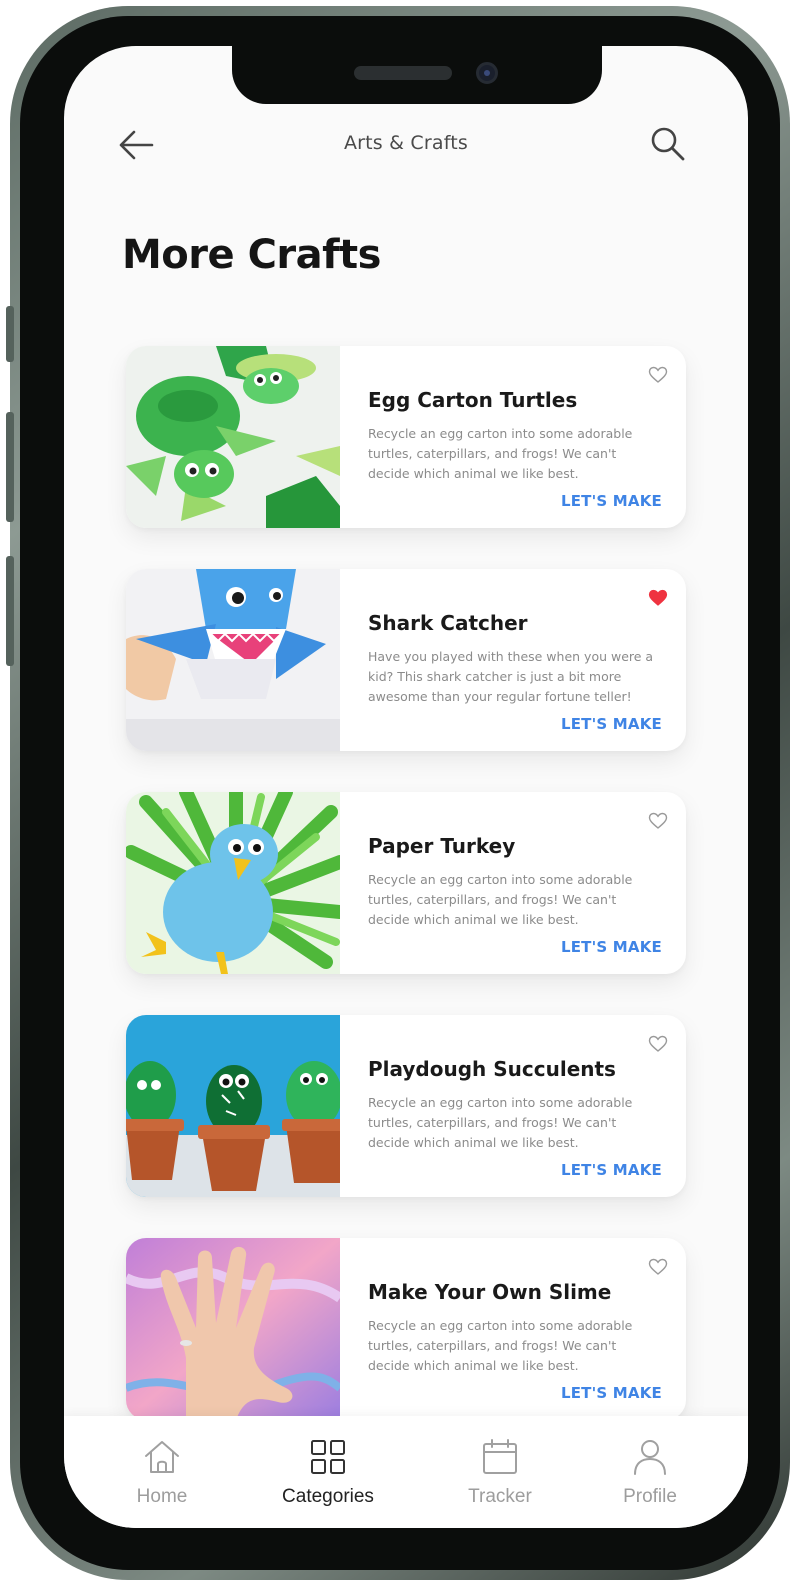  I want to click on craft-image-playdough-succulents, so click(233, 1106).